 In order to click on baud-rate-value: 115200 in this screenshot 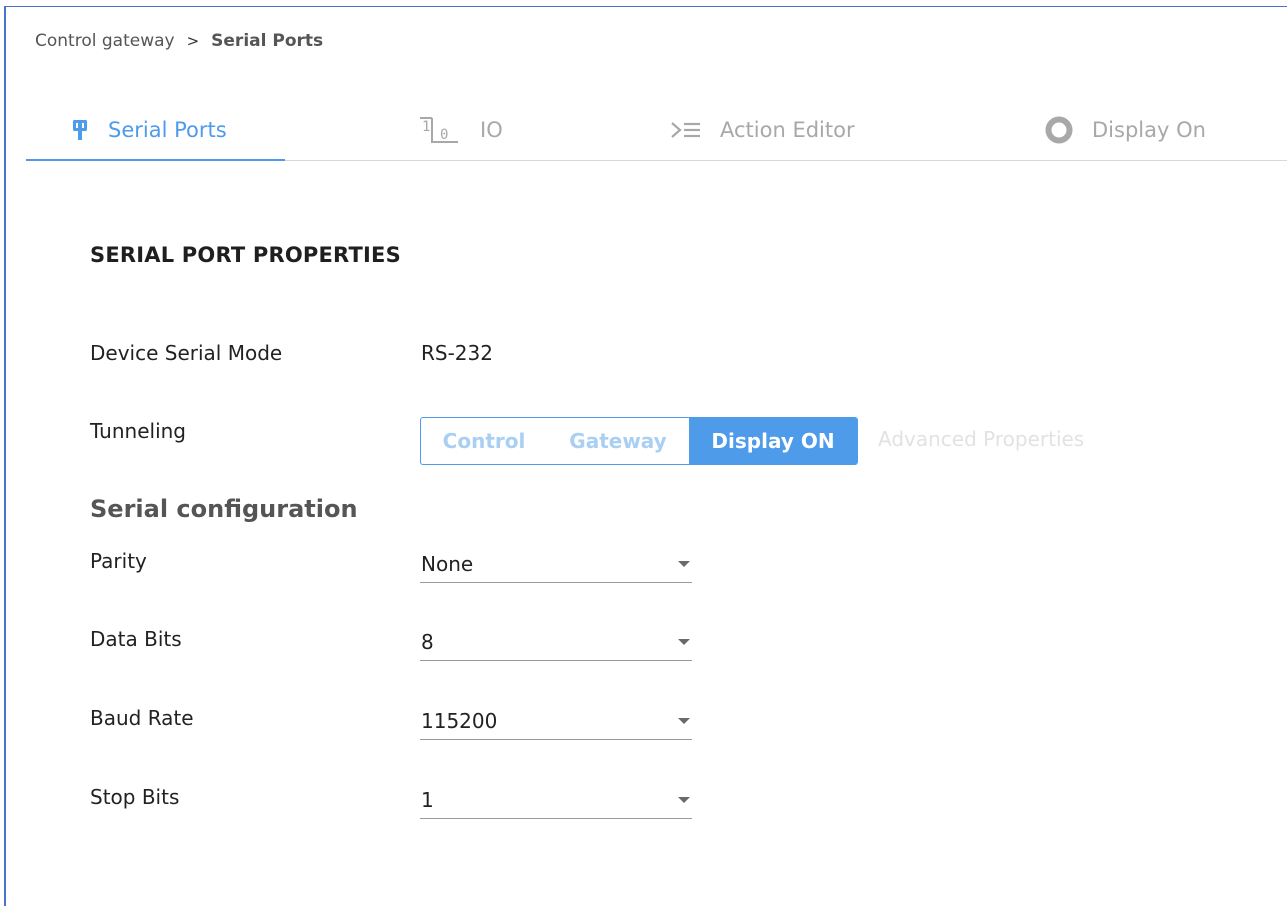, I will do `click(459, 721)`.